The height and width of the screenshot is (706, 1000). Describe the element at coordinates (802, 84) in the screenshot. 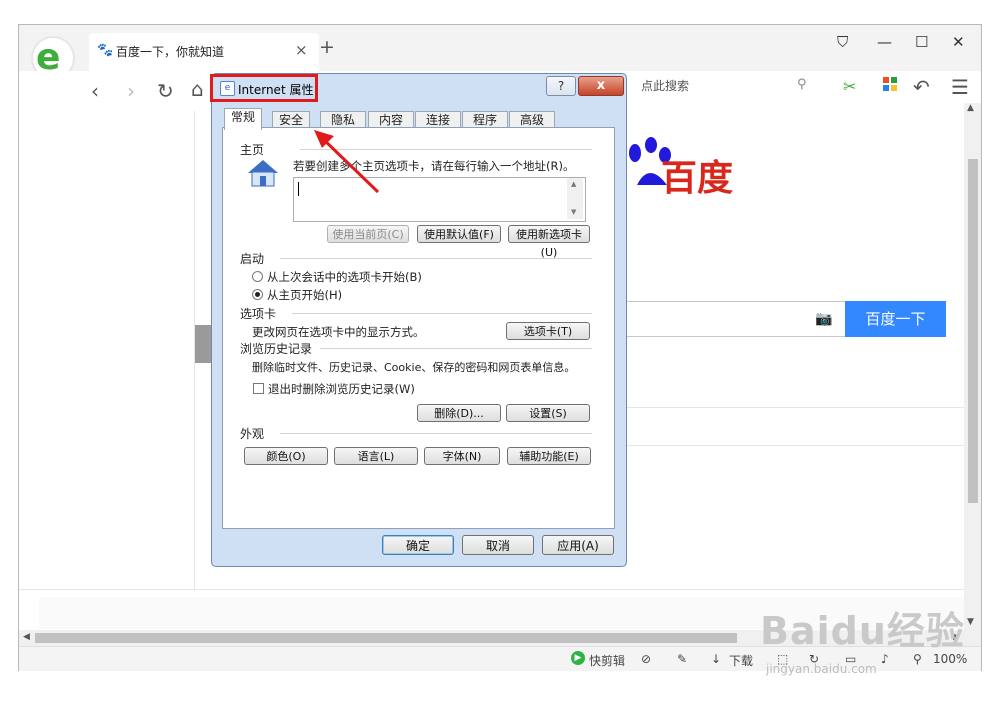

I see `search-icon: ⚲` at that location.